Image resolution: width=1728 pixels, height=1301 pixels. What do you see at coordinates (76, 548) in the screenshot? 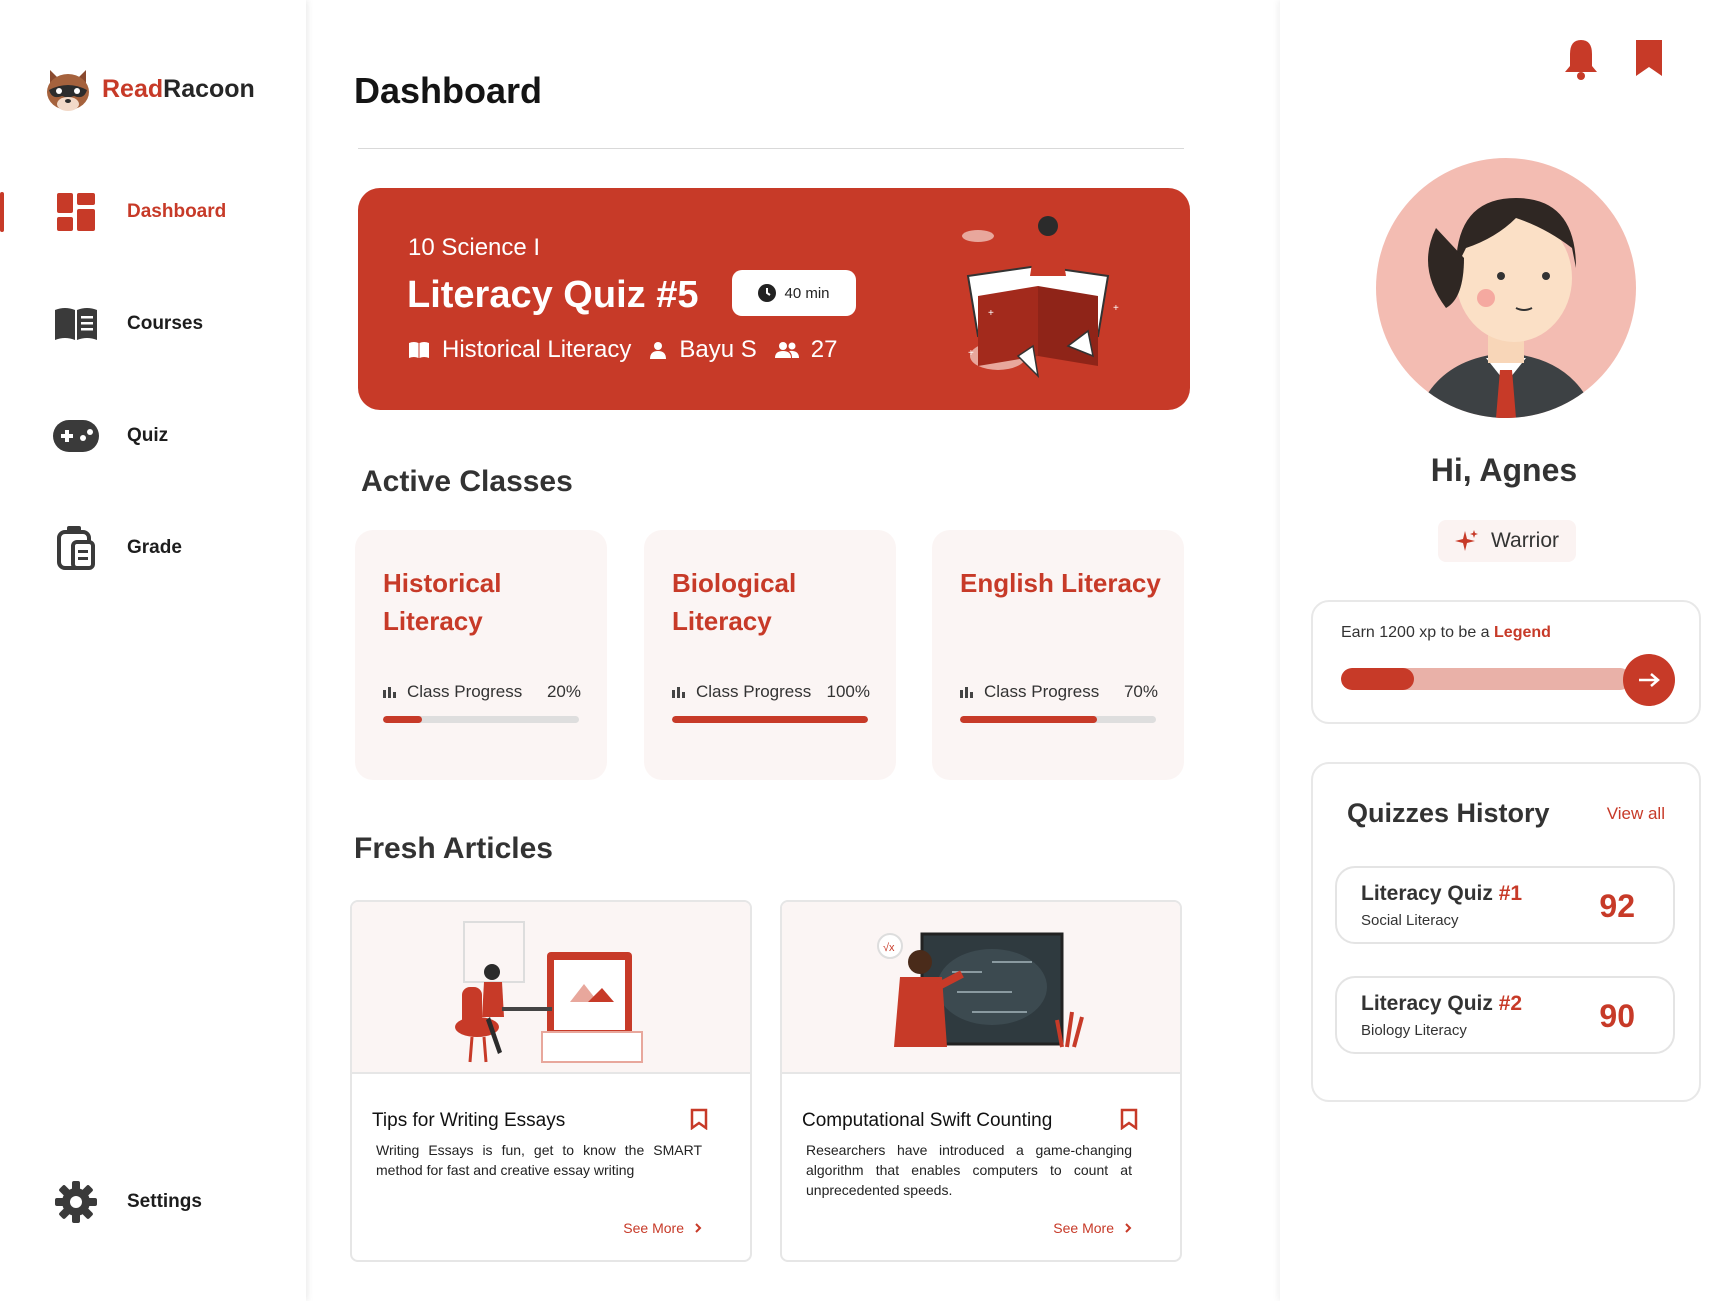
I see `clipboard-icon` at bounding box center [76, 548].